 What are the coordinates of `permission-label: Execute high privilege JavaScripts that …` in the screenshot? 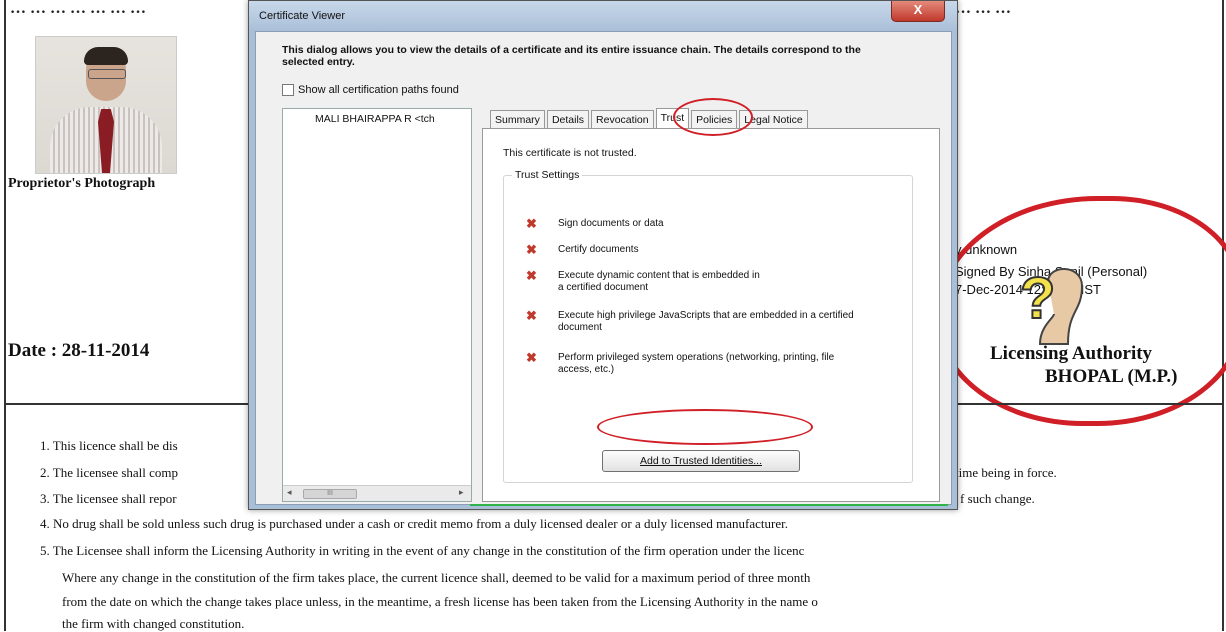 It's located at (706, 321).